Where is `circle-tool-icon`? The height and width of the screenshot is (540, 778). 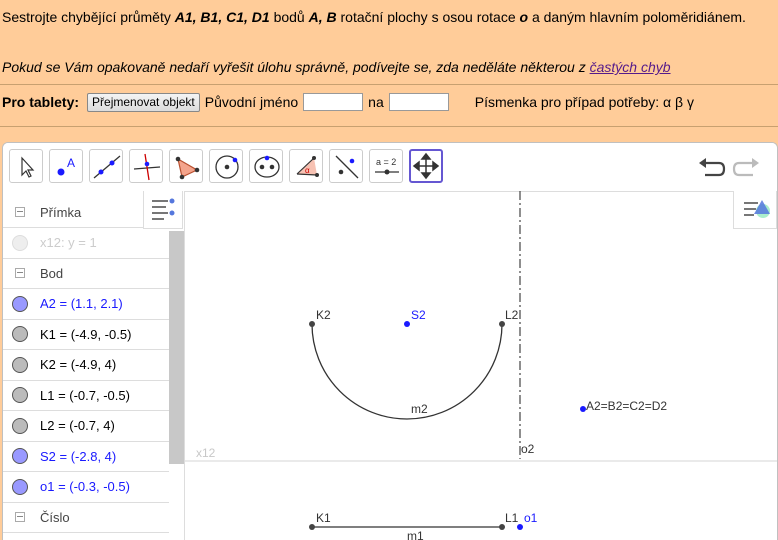
circle-tool-icon is located at coordinates (226, 166).